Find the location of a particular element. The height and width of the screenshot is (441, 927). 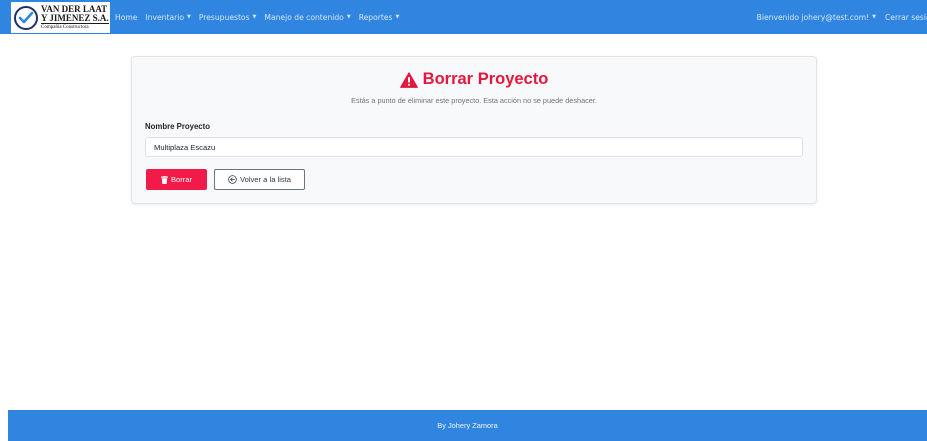

logo-line-2: Y JIMENEZ S.A. is located at coordinates (75, 17).